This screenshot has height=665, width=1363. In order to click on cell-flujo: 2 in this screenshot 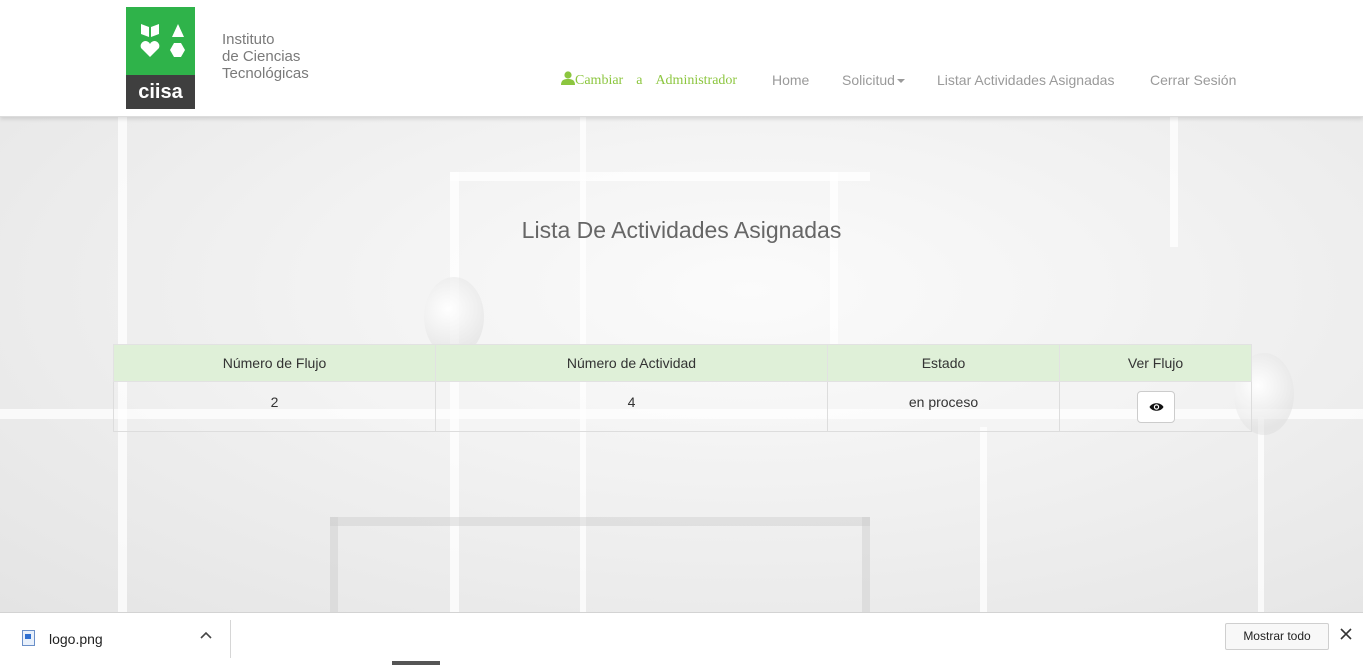, I will do `click(274, 406)`.